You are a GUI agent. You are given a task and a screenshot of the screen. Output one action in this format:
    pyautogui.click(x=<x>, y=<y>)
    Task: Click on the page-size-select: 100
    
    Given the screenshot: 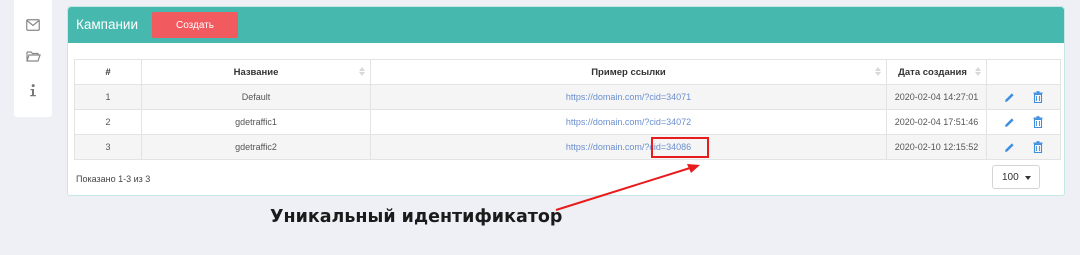 What is the action you would take?
    pyautogui.click(x=1016, y=177)
    